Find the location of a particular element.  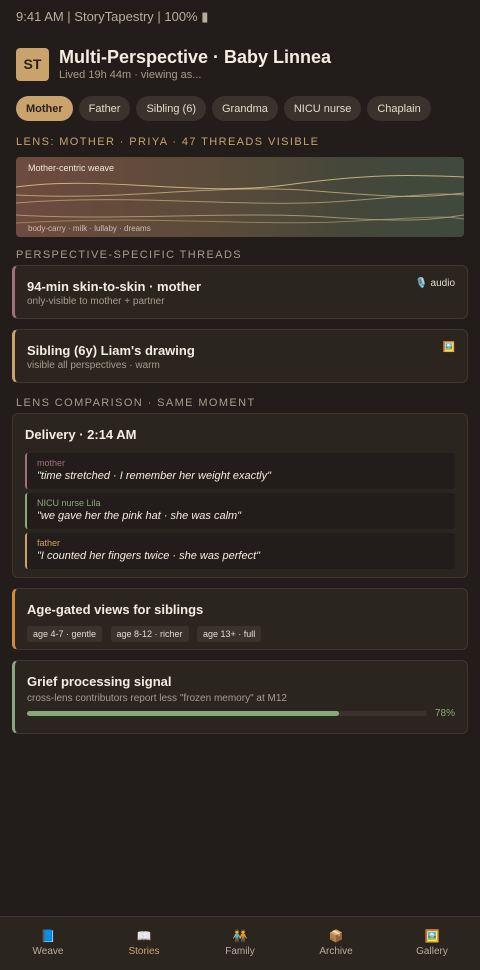

chip-grandma: Grandma is located at coordinates (245, 108).